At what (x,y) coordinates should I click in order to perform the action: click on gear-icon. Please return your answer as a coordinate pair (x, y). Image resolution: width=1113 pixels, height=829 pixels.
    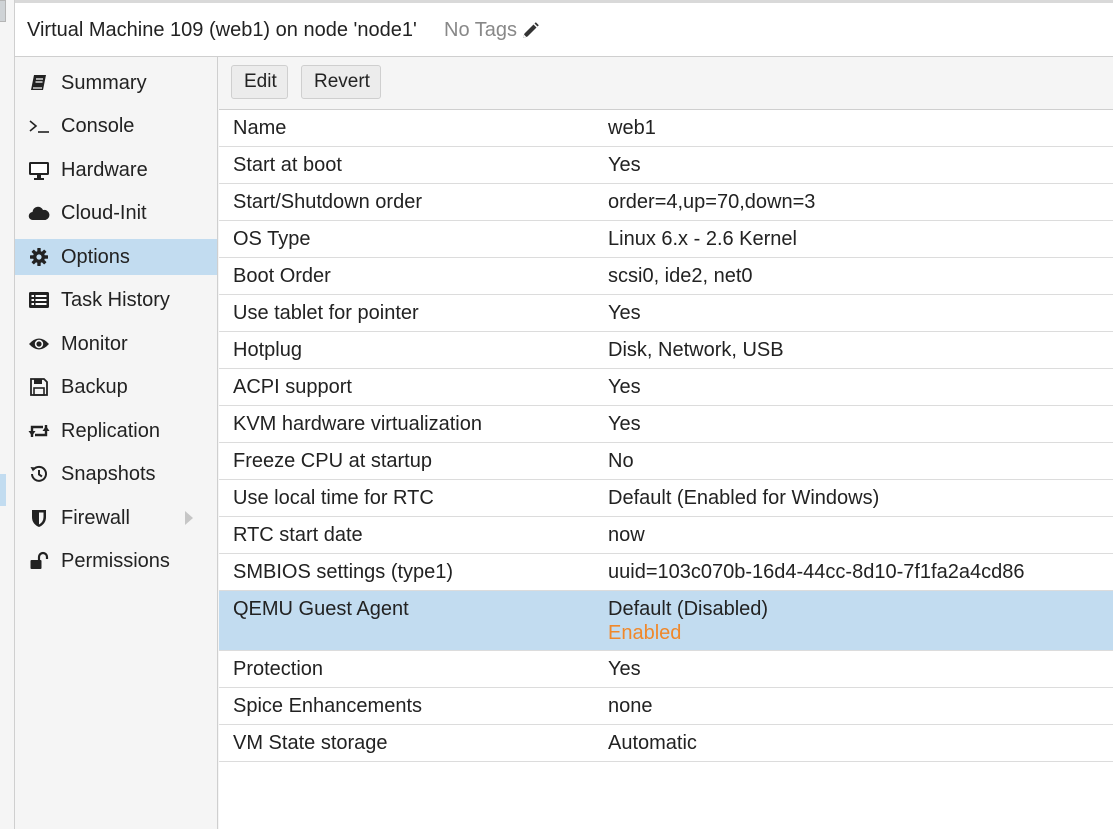
    Looking at the image, I should click on (39, 257).